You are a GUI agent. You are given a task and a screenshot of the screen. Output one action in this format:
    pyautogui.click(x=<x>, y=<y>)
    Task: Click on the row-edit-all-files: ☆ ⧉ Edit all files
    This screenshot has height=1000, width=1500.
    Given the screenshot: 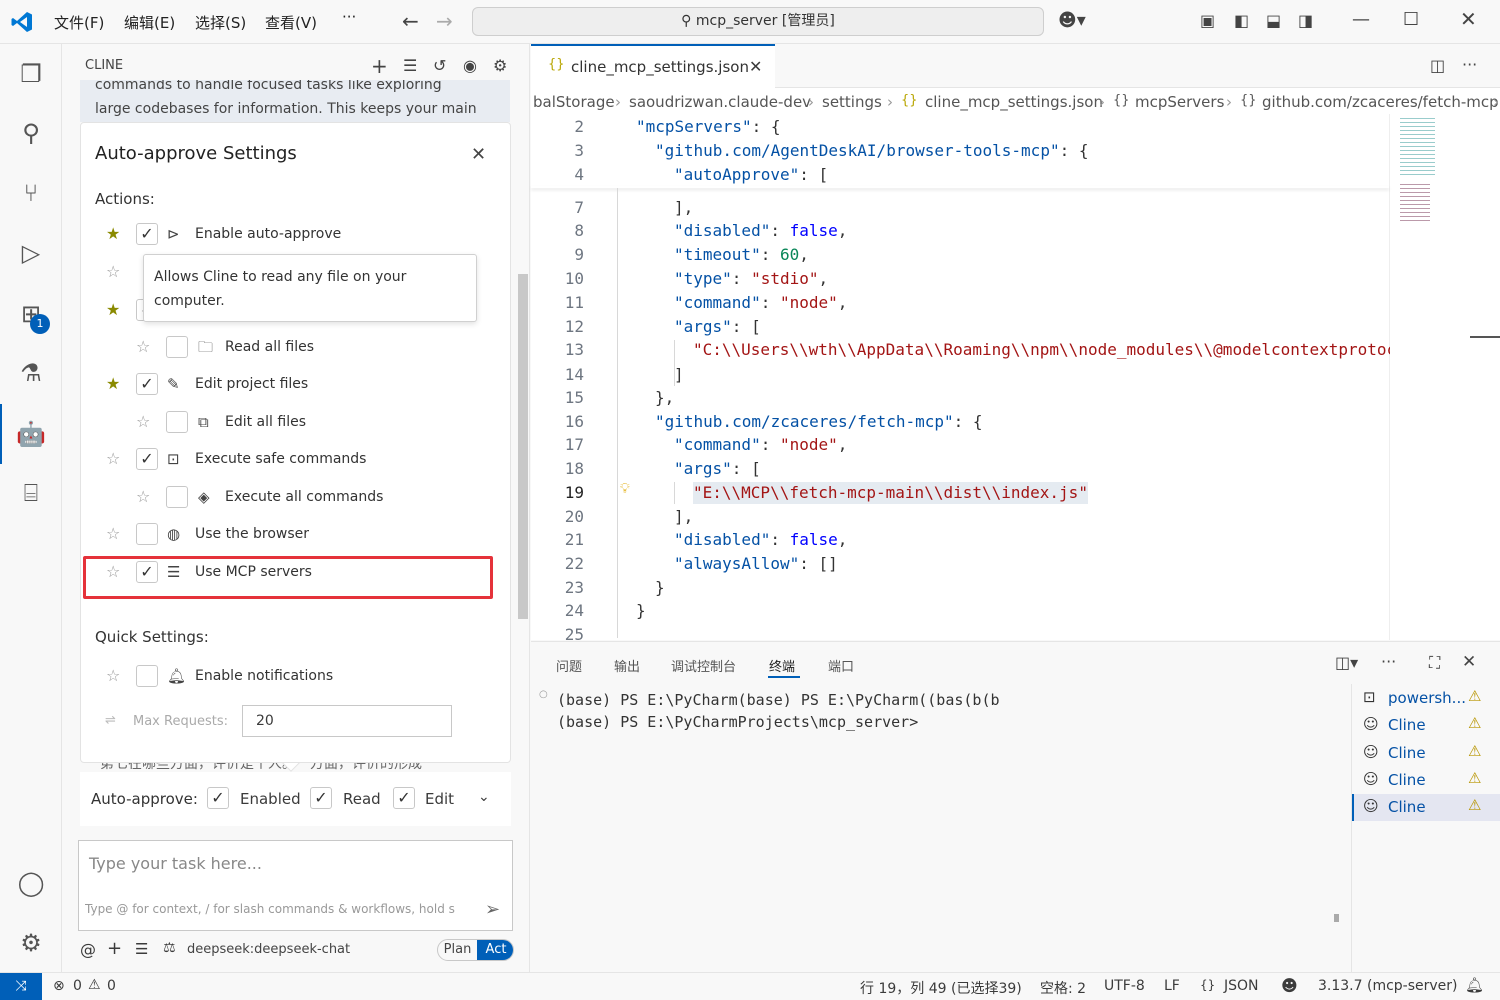 What is the action you would take?
    pyautogui.click(x=296, y=427)
    